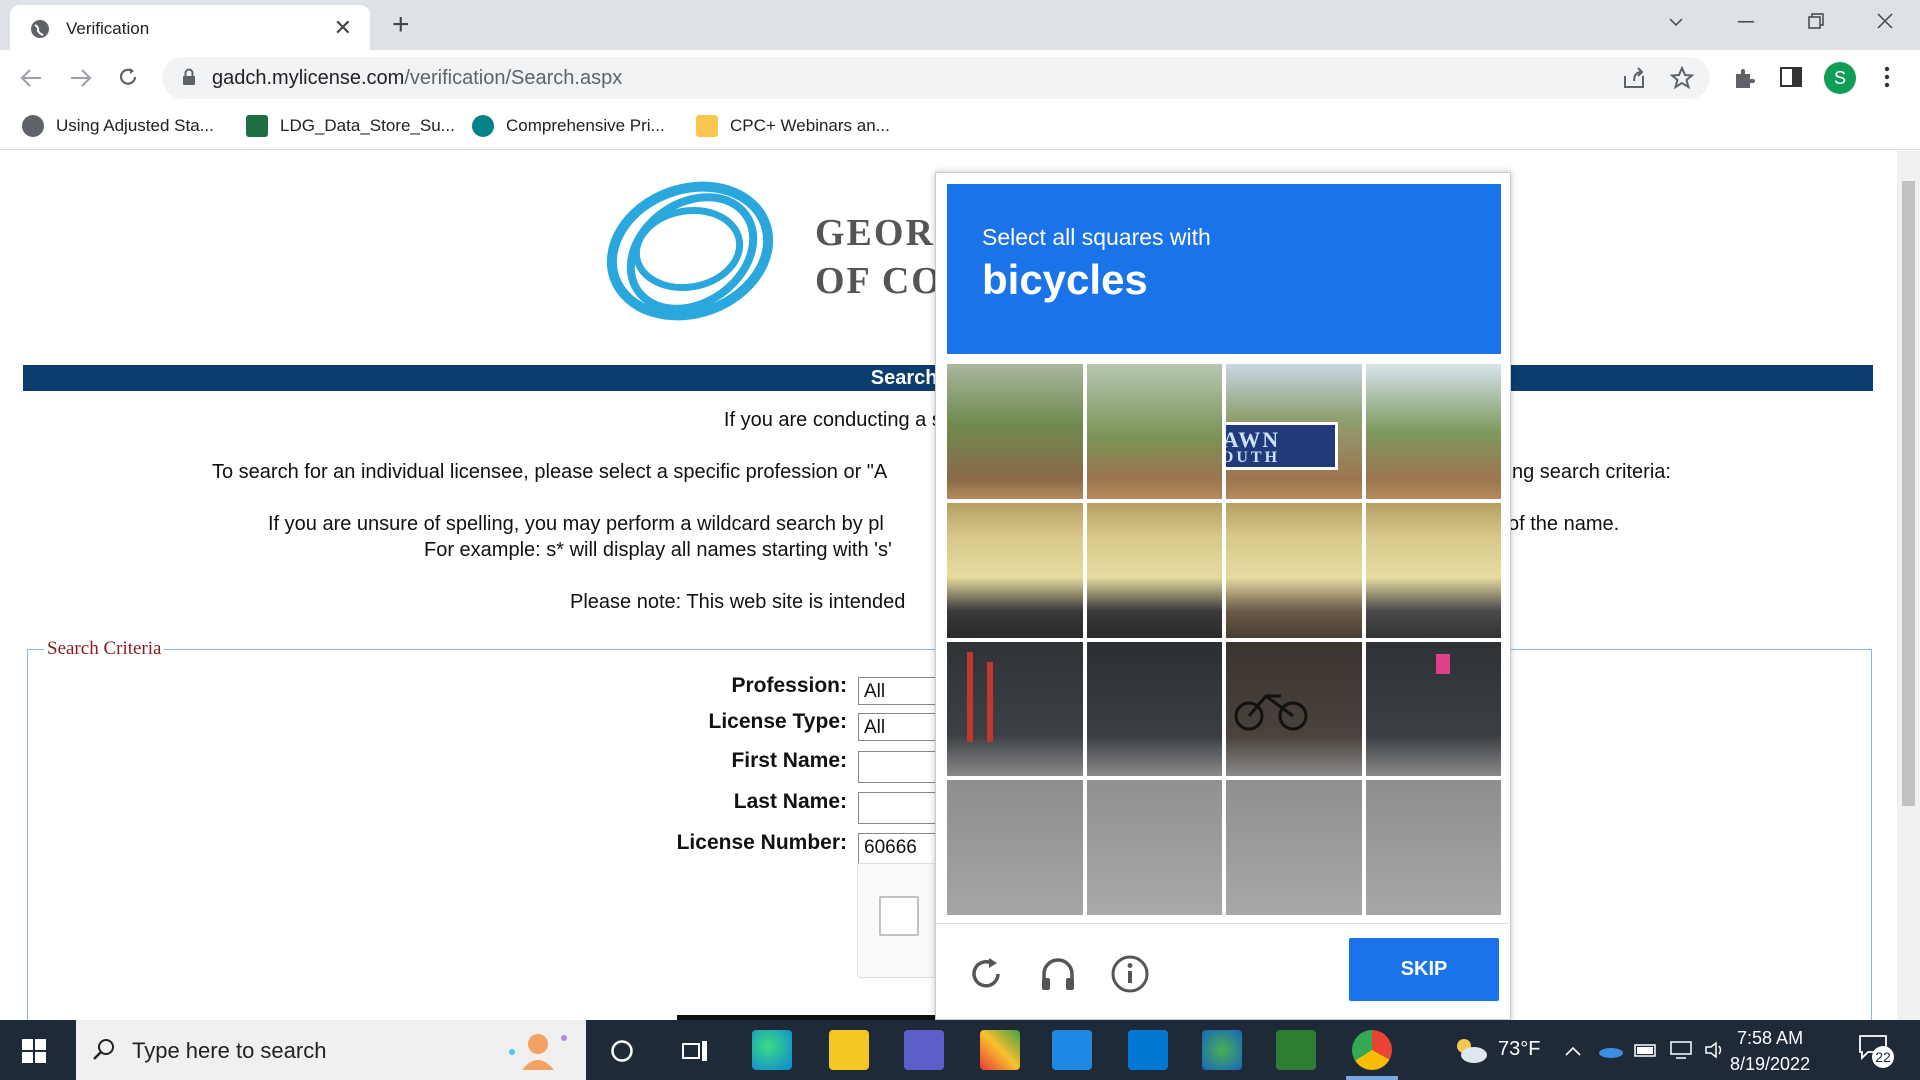 Image resolution: width=1920 pixels, height=1080 pixels. I want to click on tab-title: Verification, so click(108, 28).